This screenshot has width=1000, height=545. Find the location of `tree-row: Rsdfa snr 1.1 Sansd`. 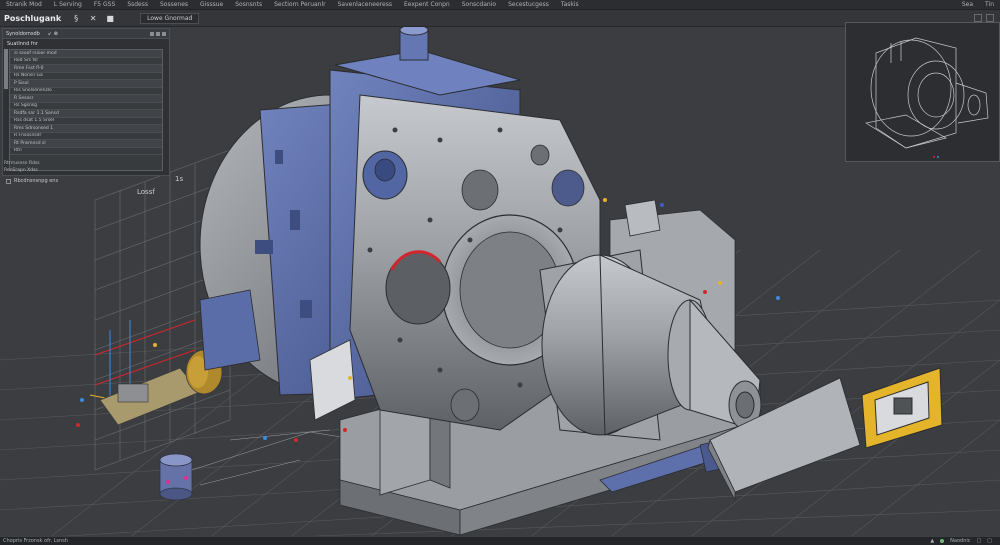

tree-row: Rsdfa snr 1.1 Sansd is located at coordinates (86, 114).